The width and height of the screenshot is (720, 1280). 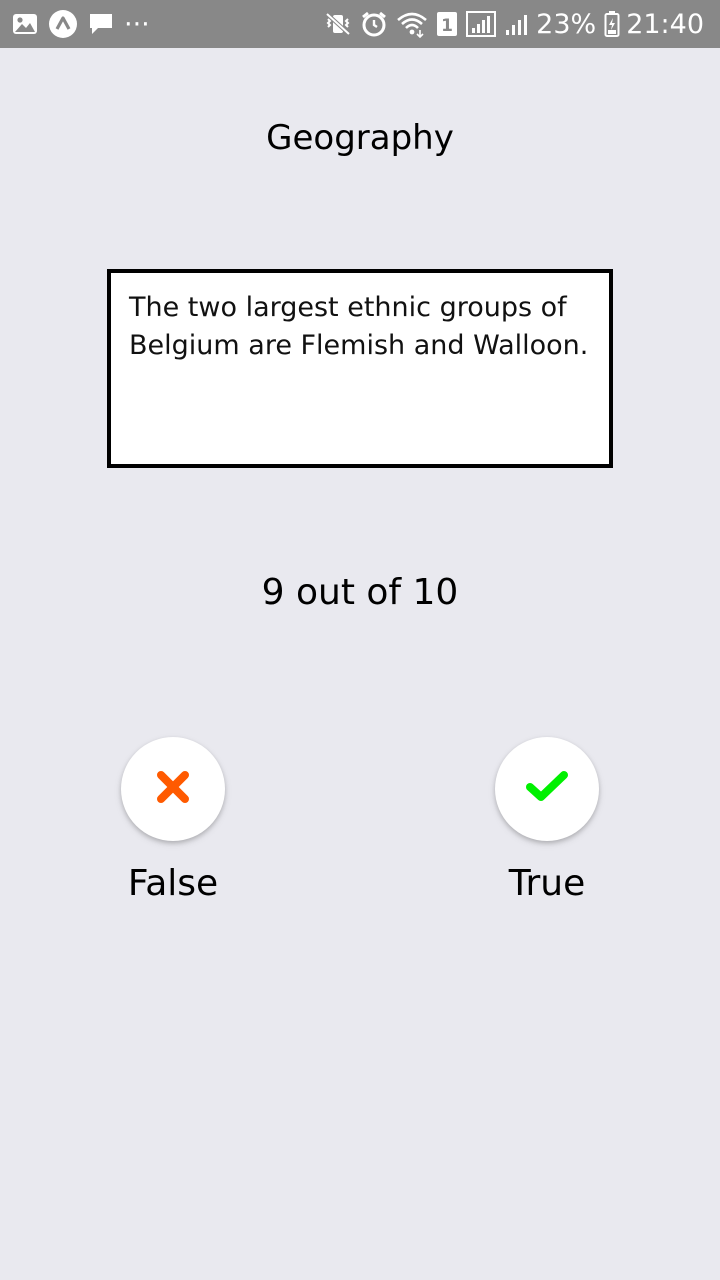 I want to click on sim-1-icon: 1, so click(x=447, y=24).